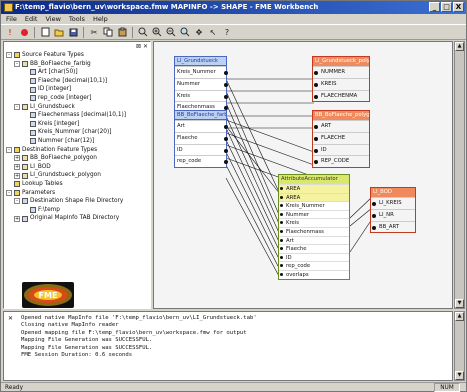 The height and width of the screenshot is (392, 467). I want to click on tree-item: Art [char(50)], so click(78, 72).